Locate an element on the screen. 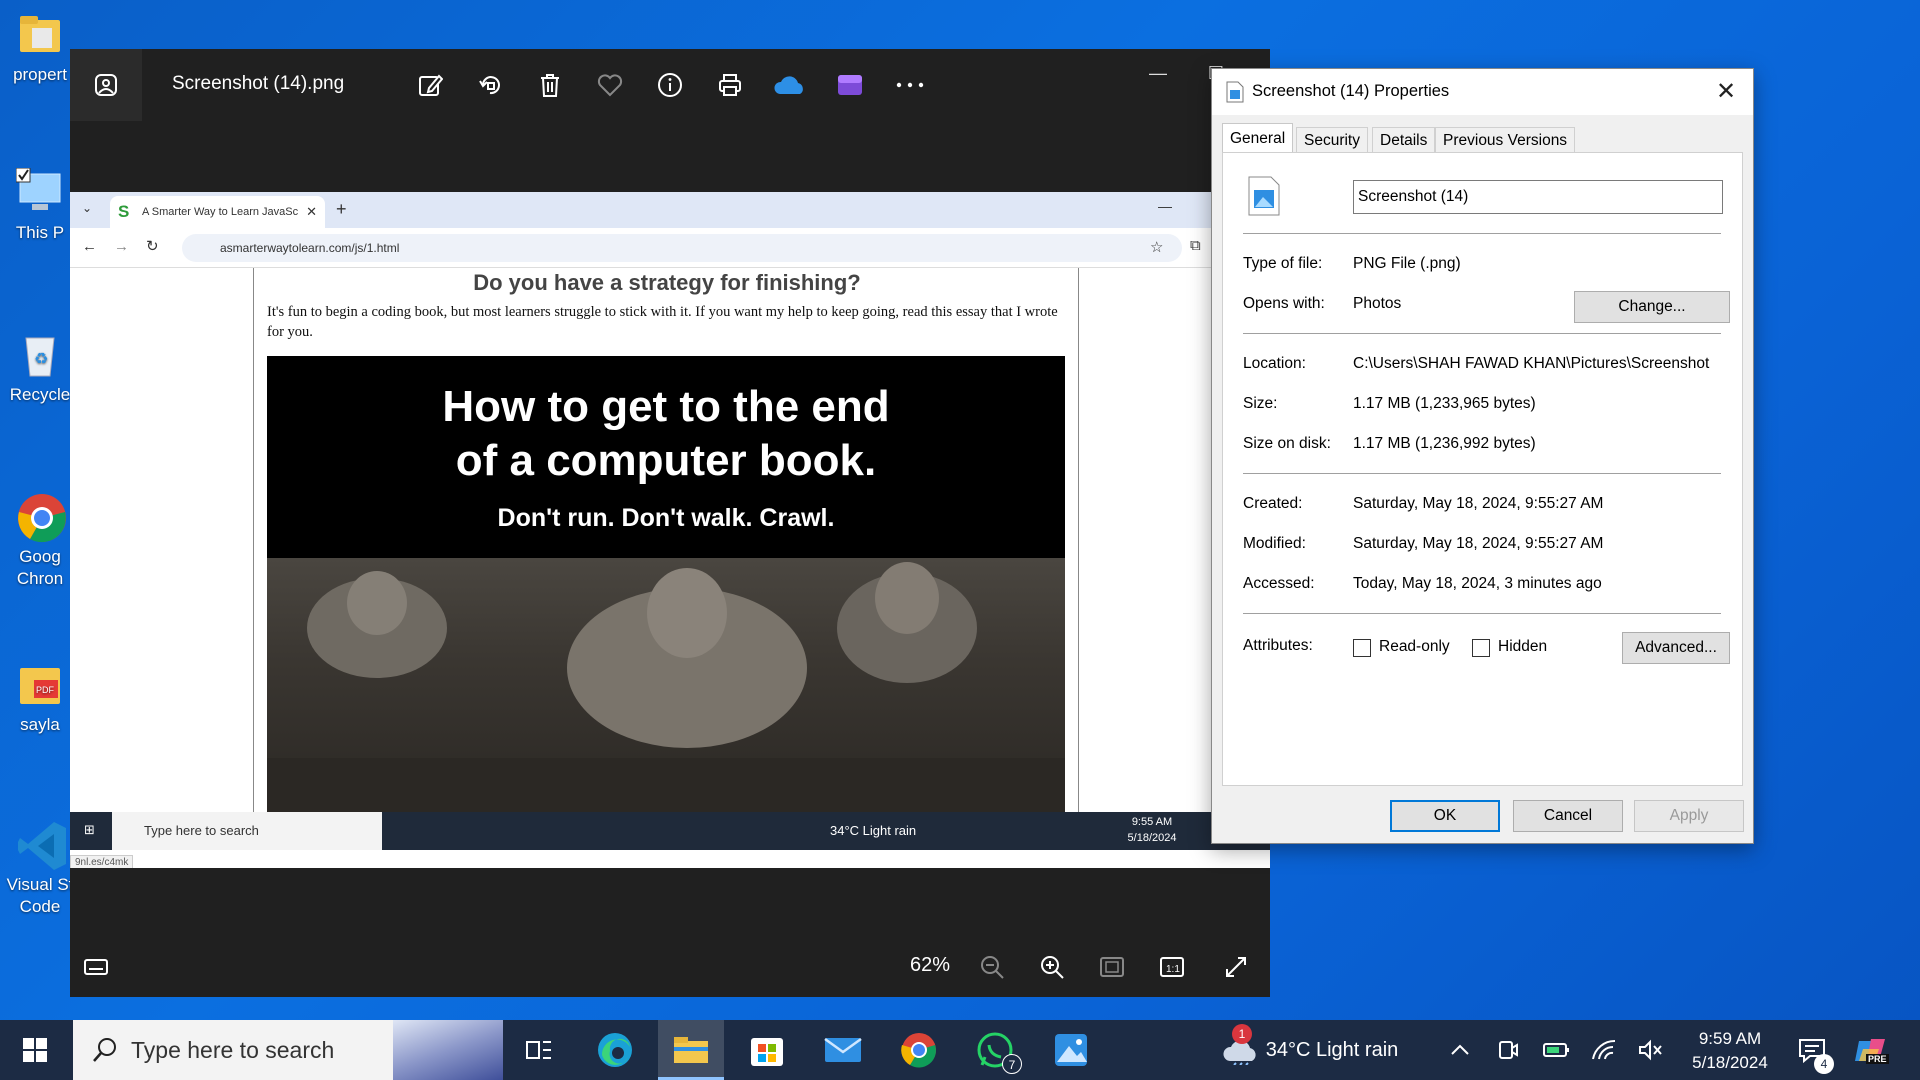 This screenshot has height=1080, width=1920. photos-app-icon is located at coordinates (106, 85).